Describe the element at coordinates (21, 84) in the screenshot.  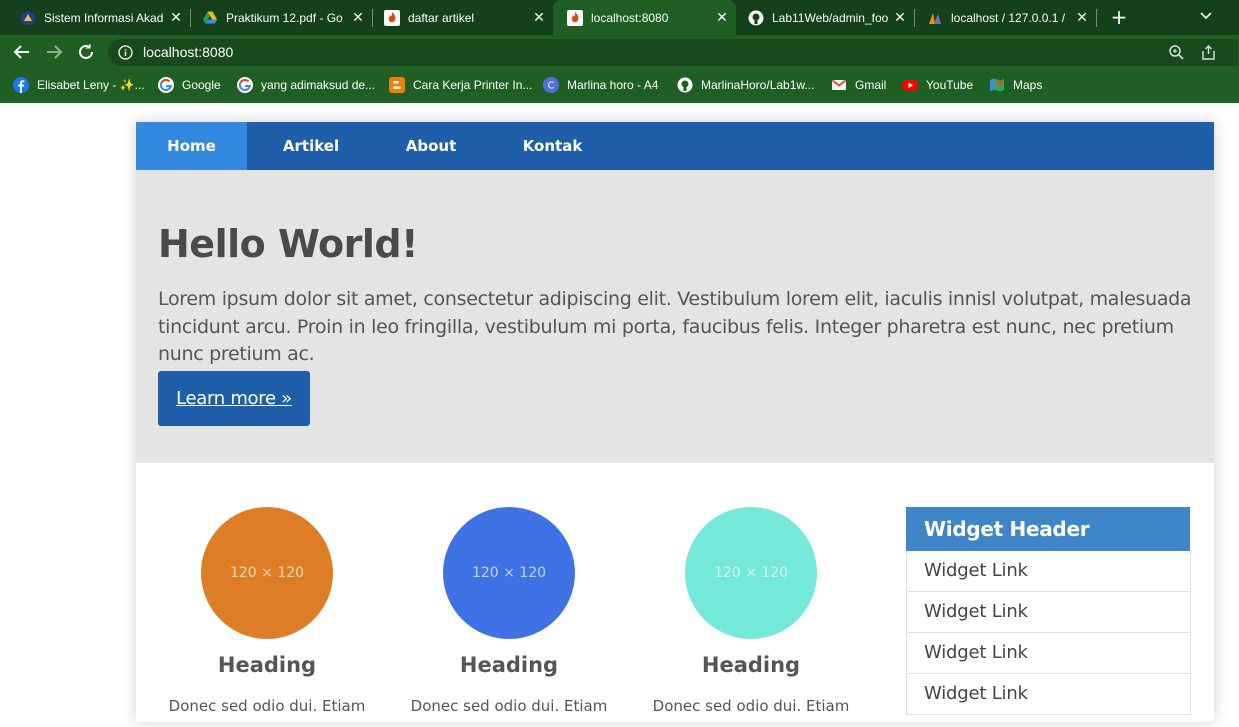
I see `facebook-icon` at that location.